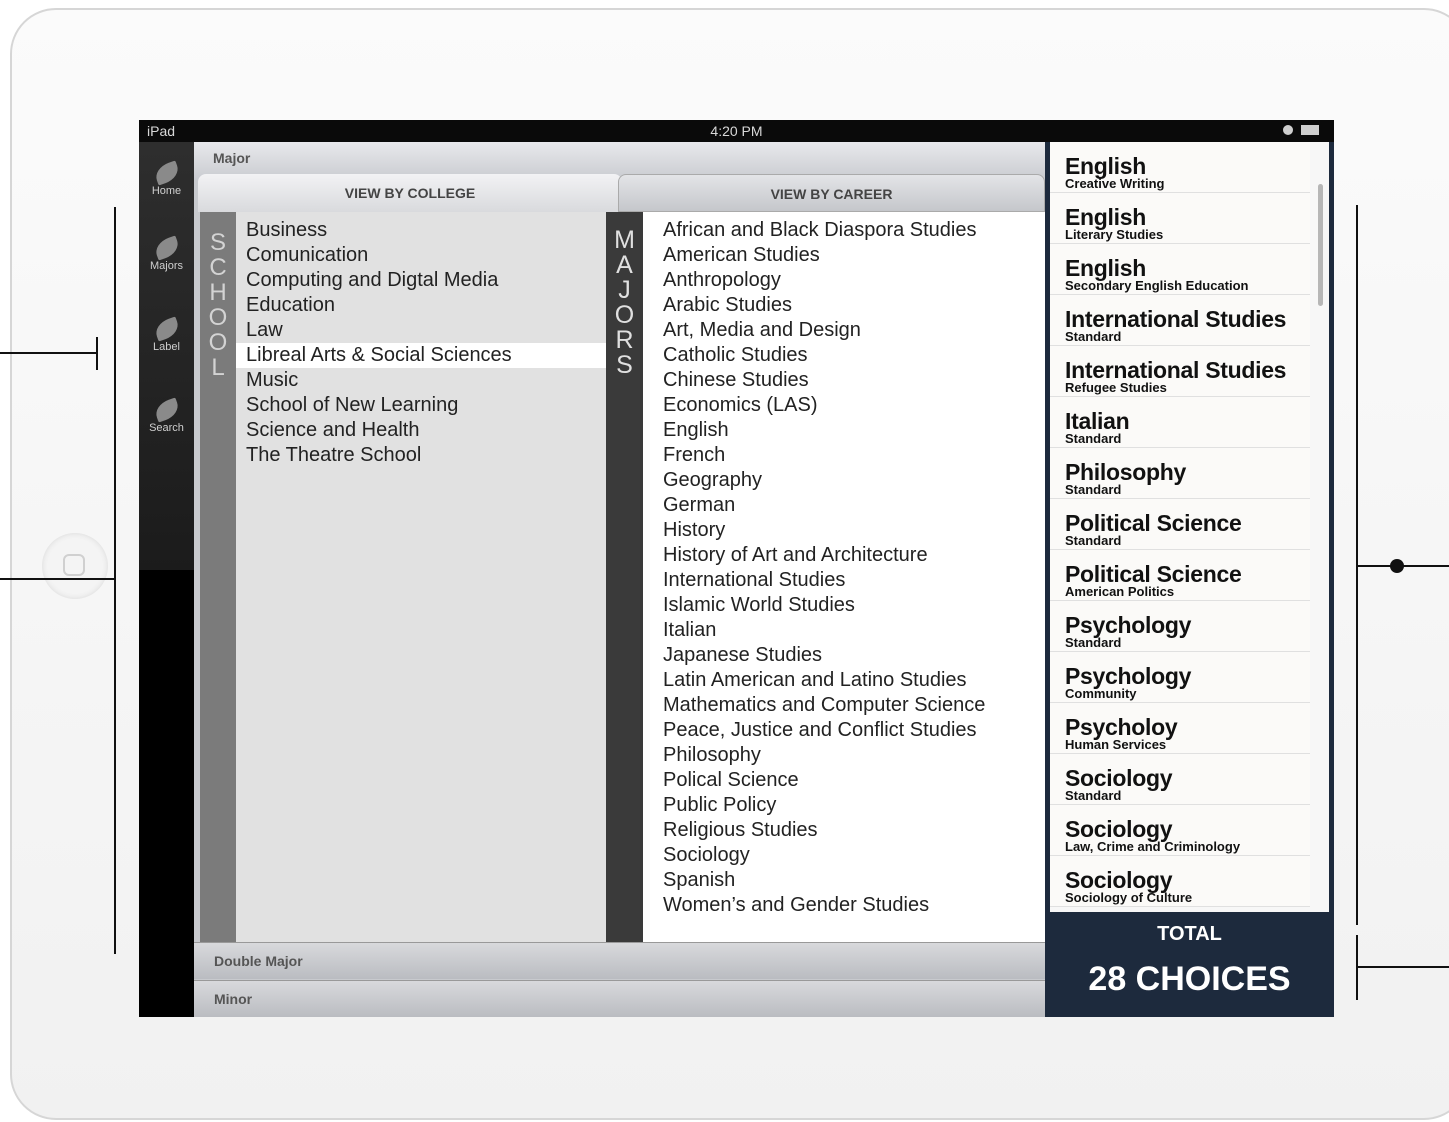  I want to click on status-time: 4:20 PM, so click(736, 131).